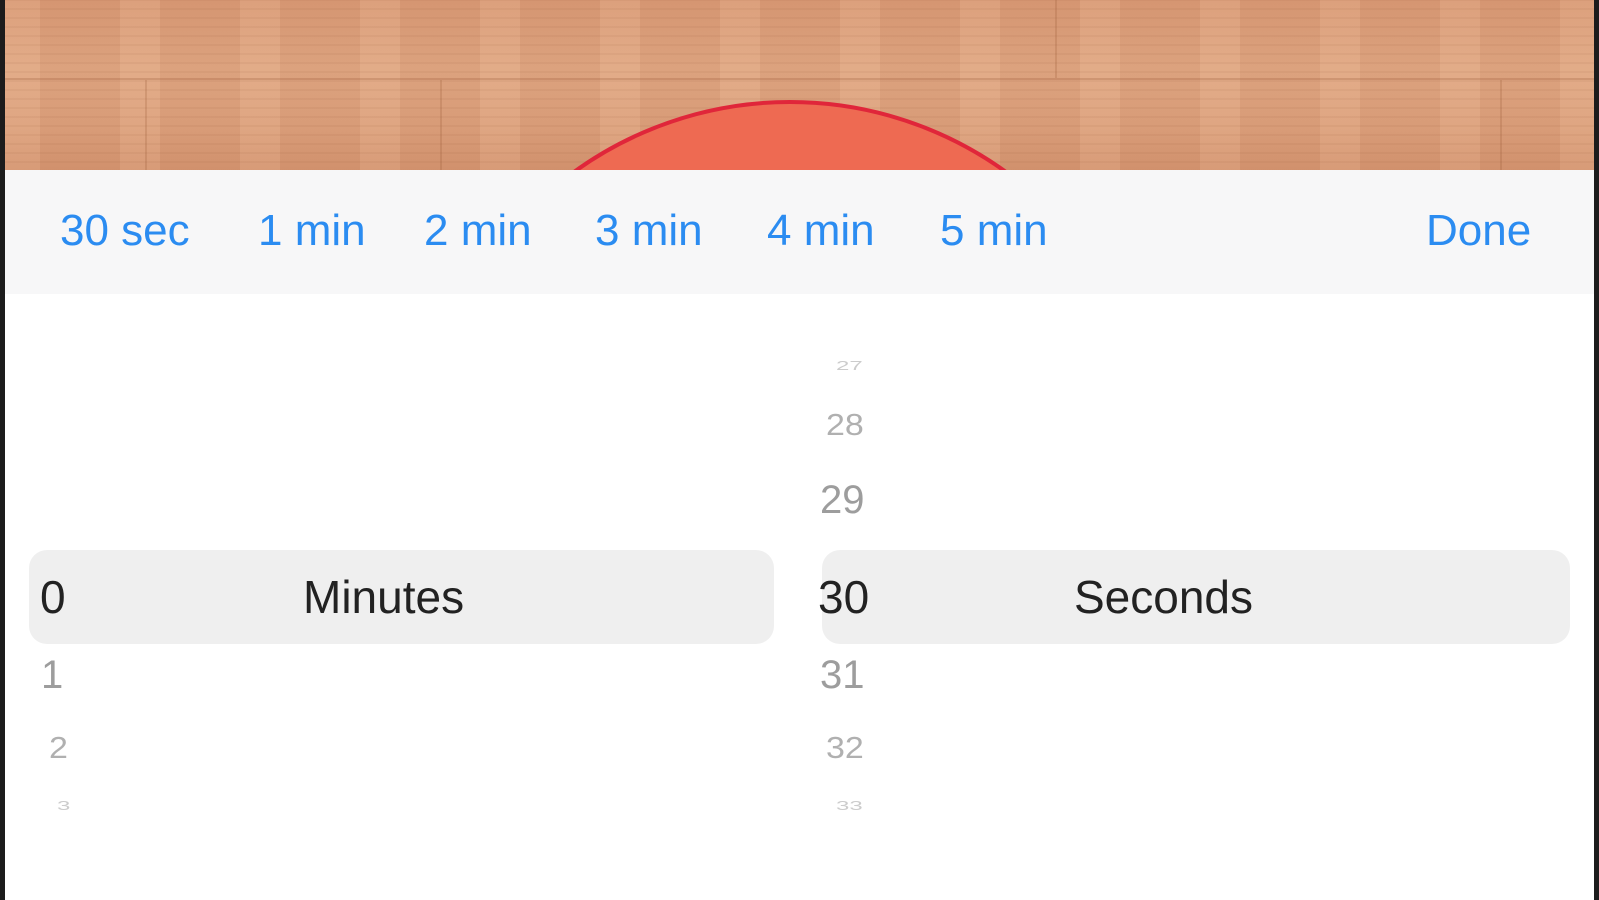 The height and width of the screenshot is (900, 1599). Describe the element at coordinates (125, 231) in the screenshot. I see `preset-30-sec-button: 30 sec` at that location.